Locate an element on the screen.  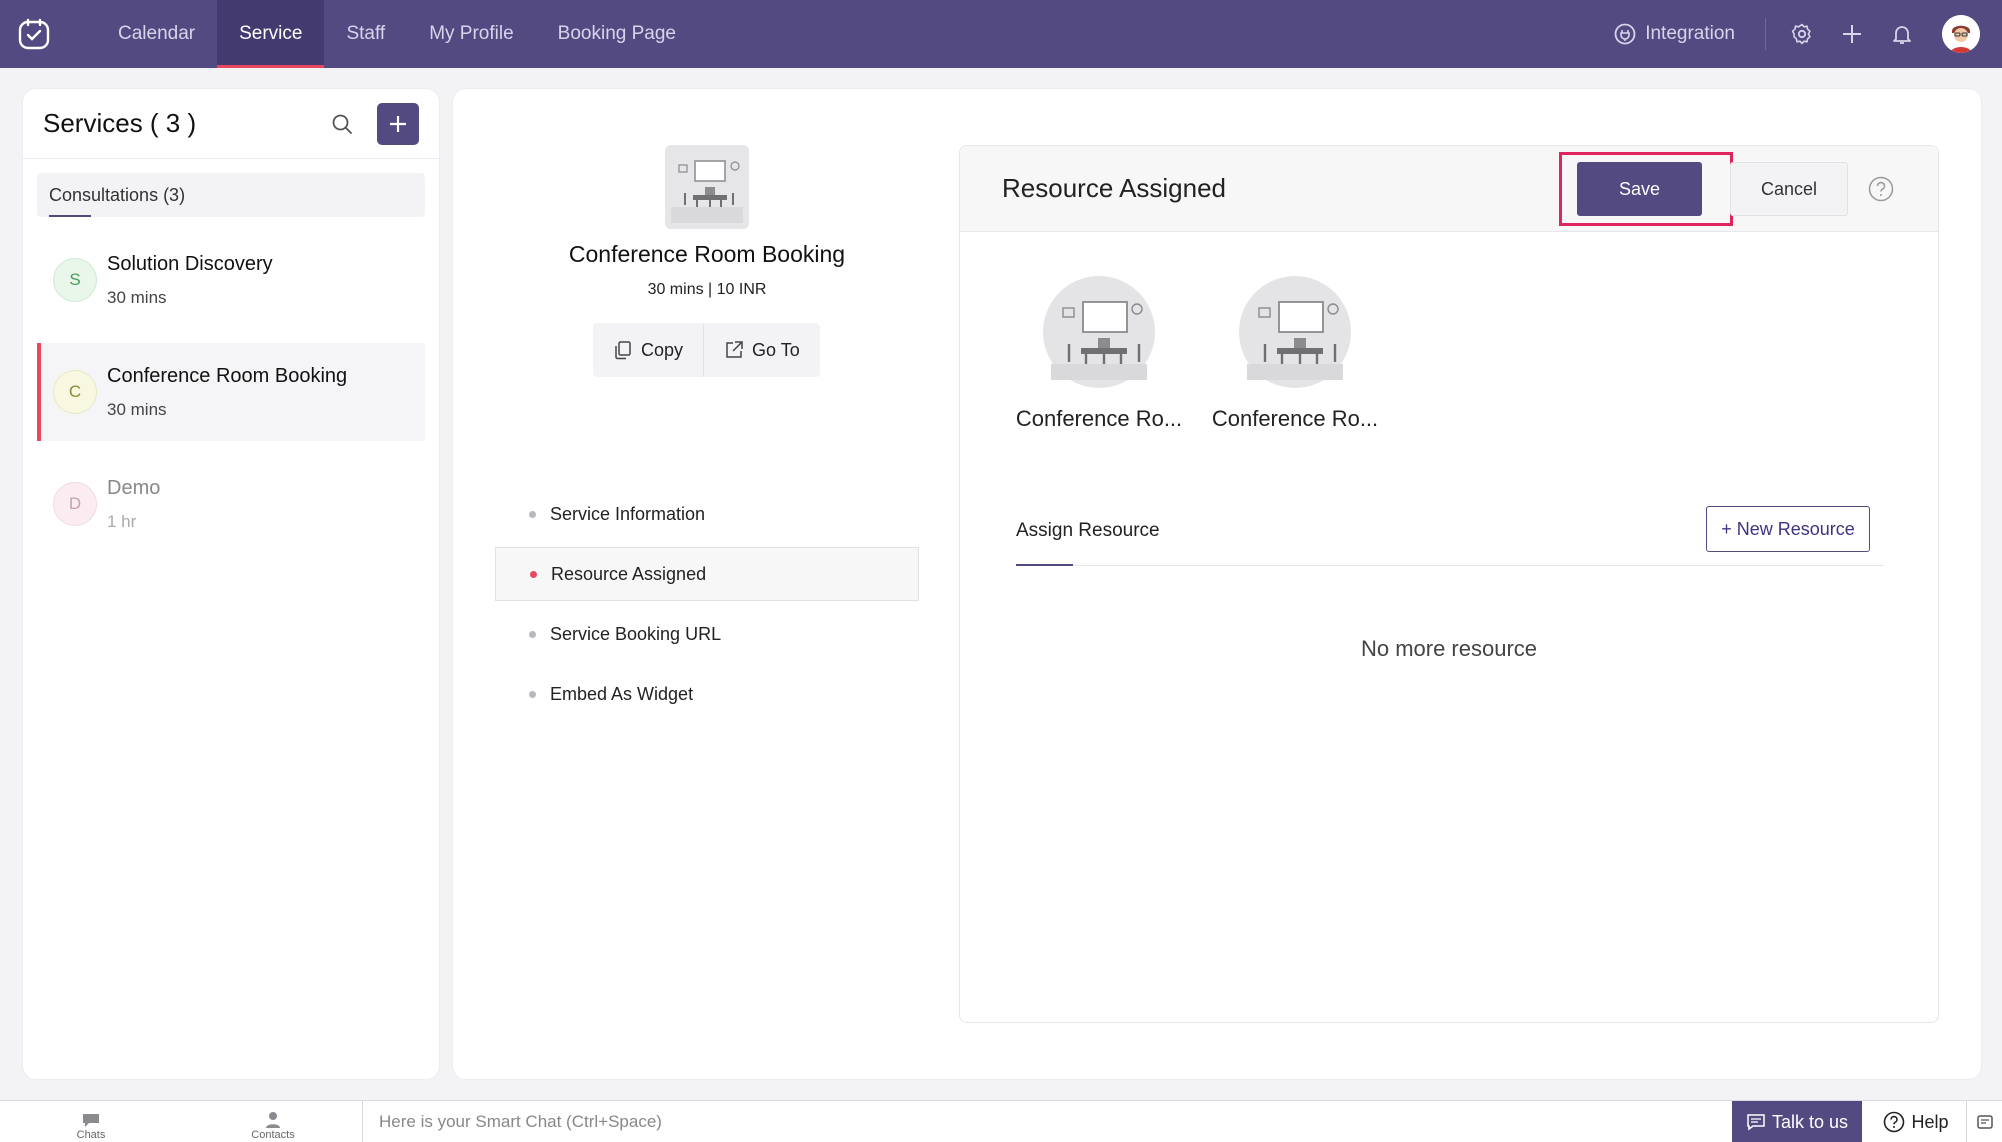
service-detail-meta: 30 mins | 10 INR is located at coordinates (707, 289).